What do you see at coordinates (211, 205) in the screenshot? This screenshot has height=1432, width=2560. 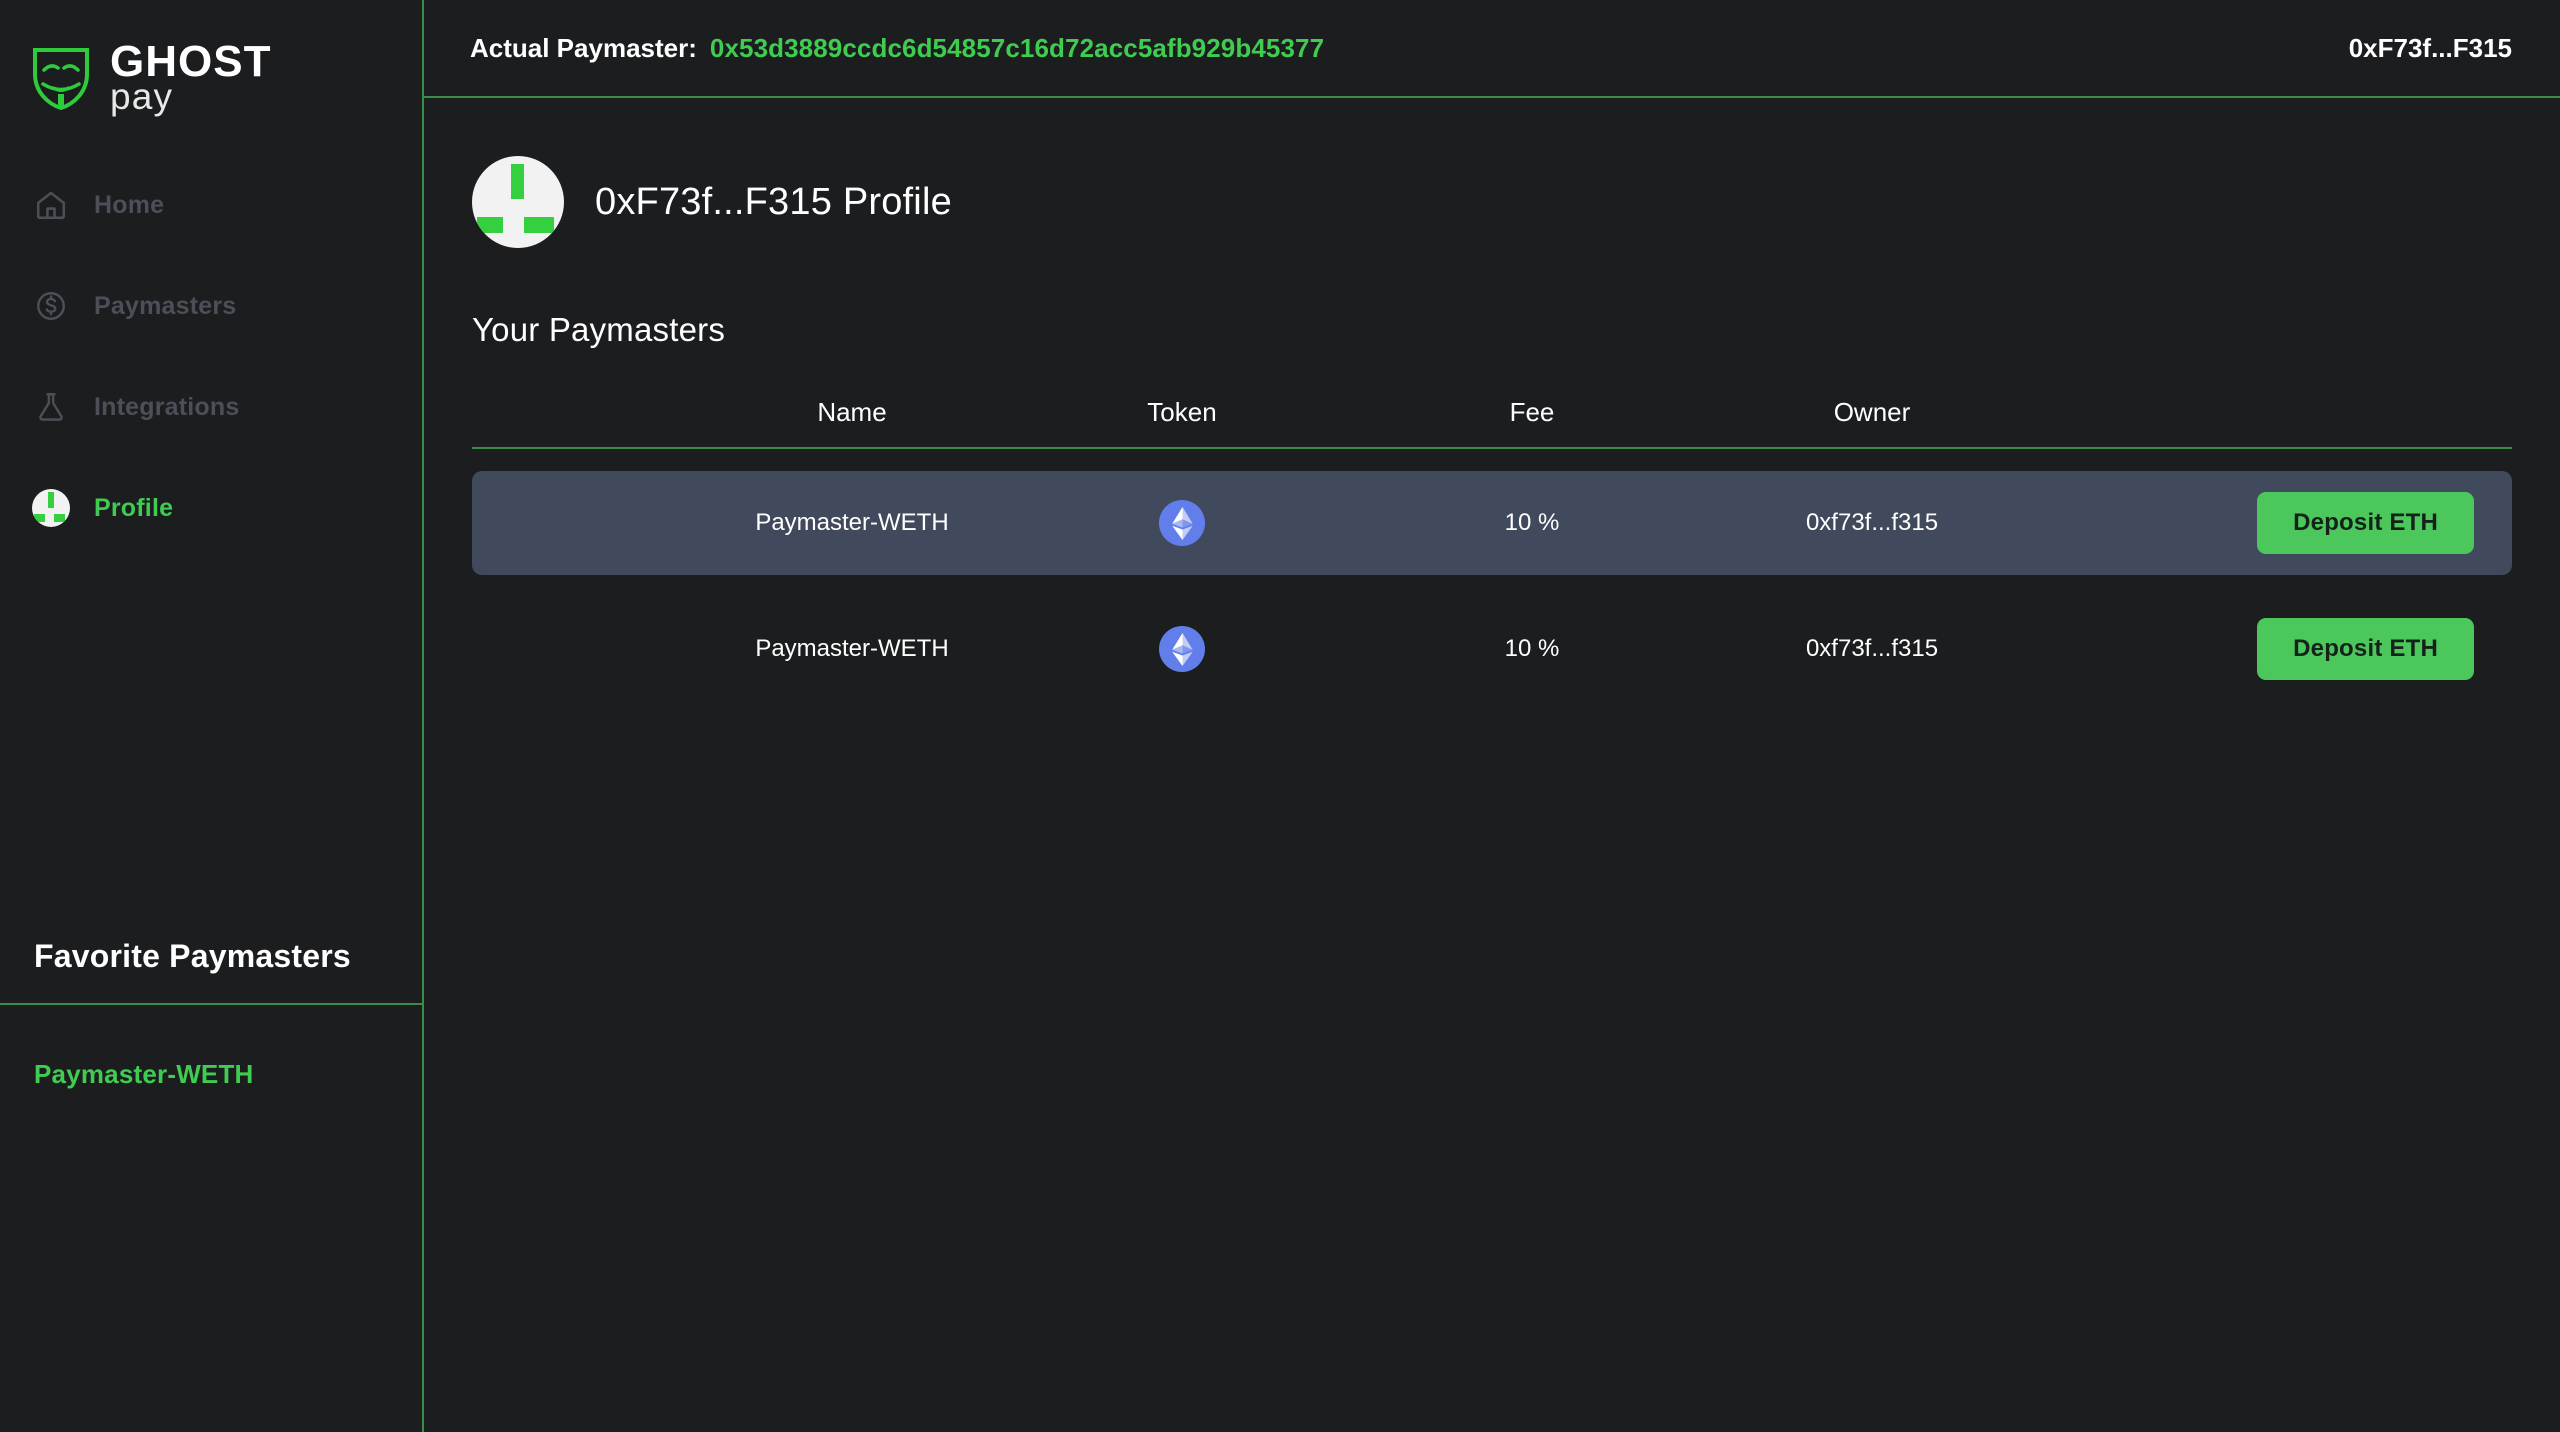 I see `sidebar-item-home: Home` at bounding box center [211, 205].